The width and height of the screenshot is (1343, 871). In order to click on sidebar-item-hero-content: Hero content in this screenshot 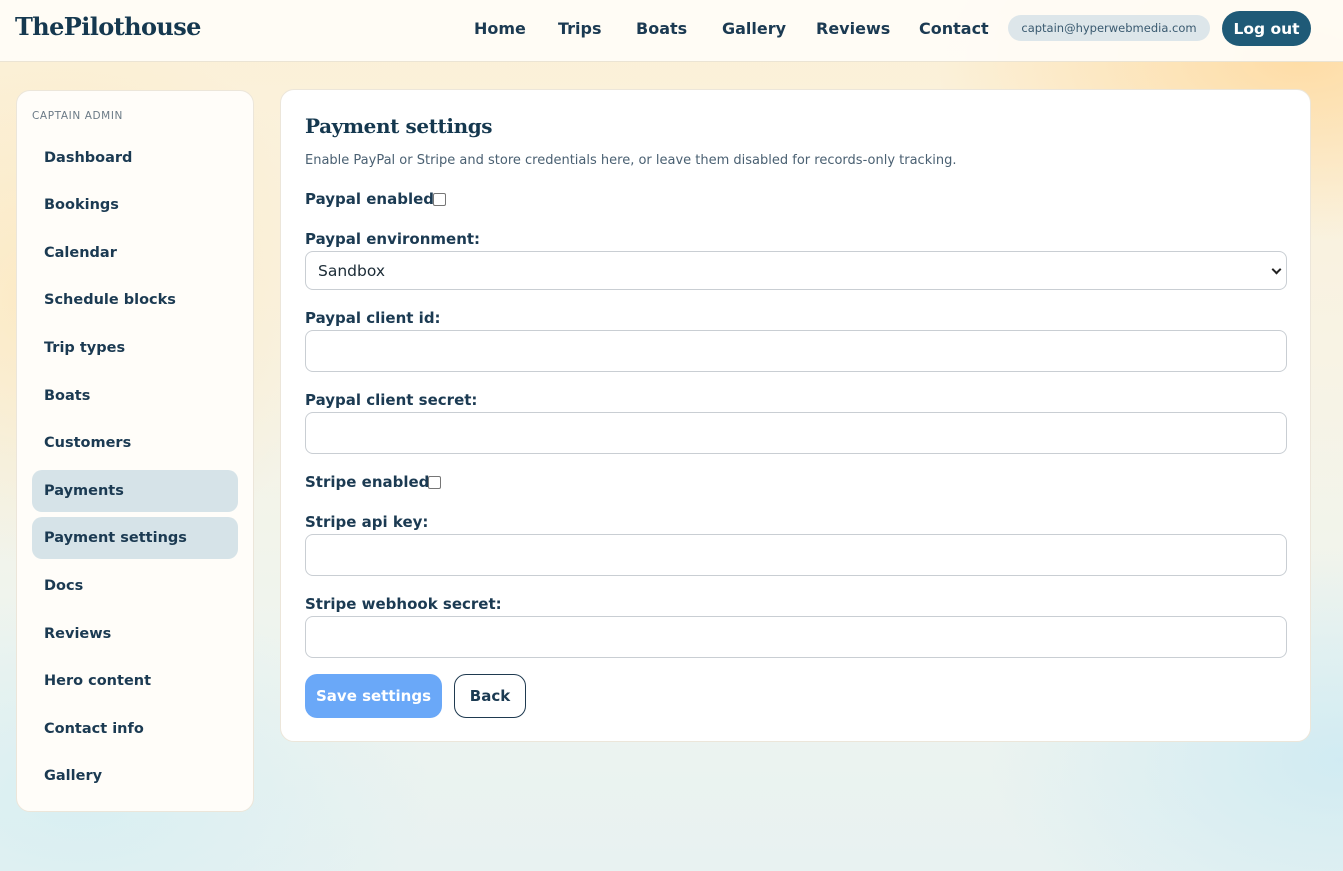, I will do `click(135, 681)`.